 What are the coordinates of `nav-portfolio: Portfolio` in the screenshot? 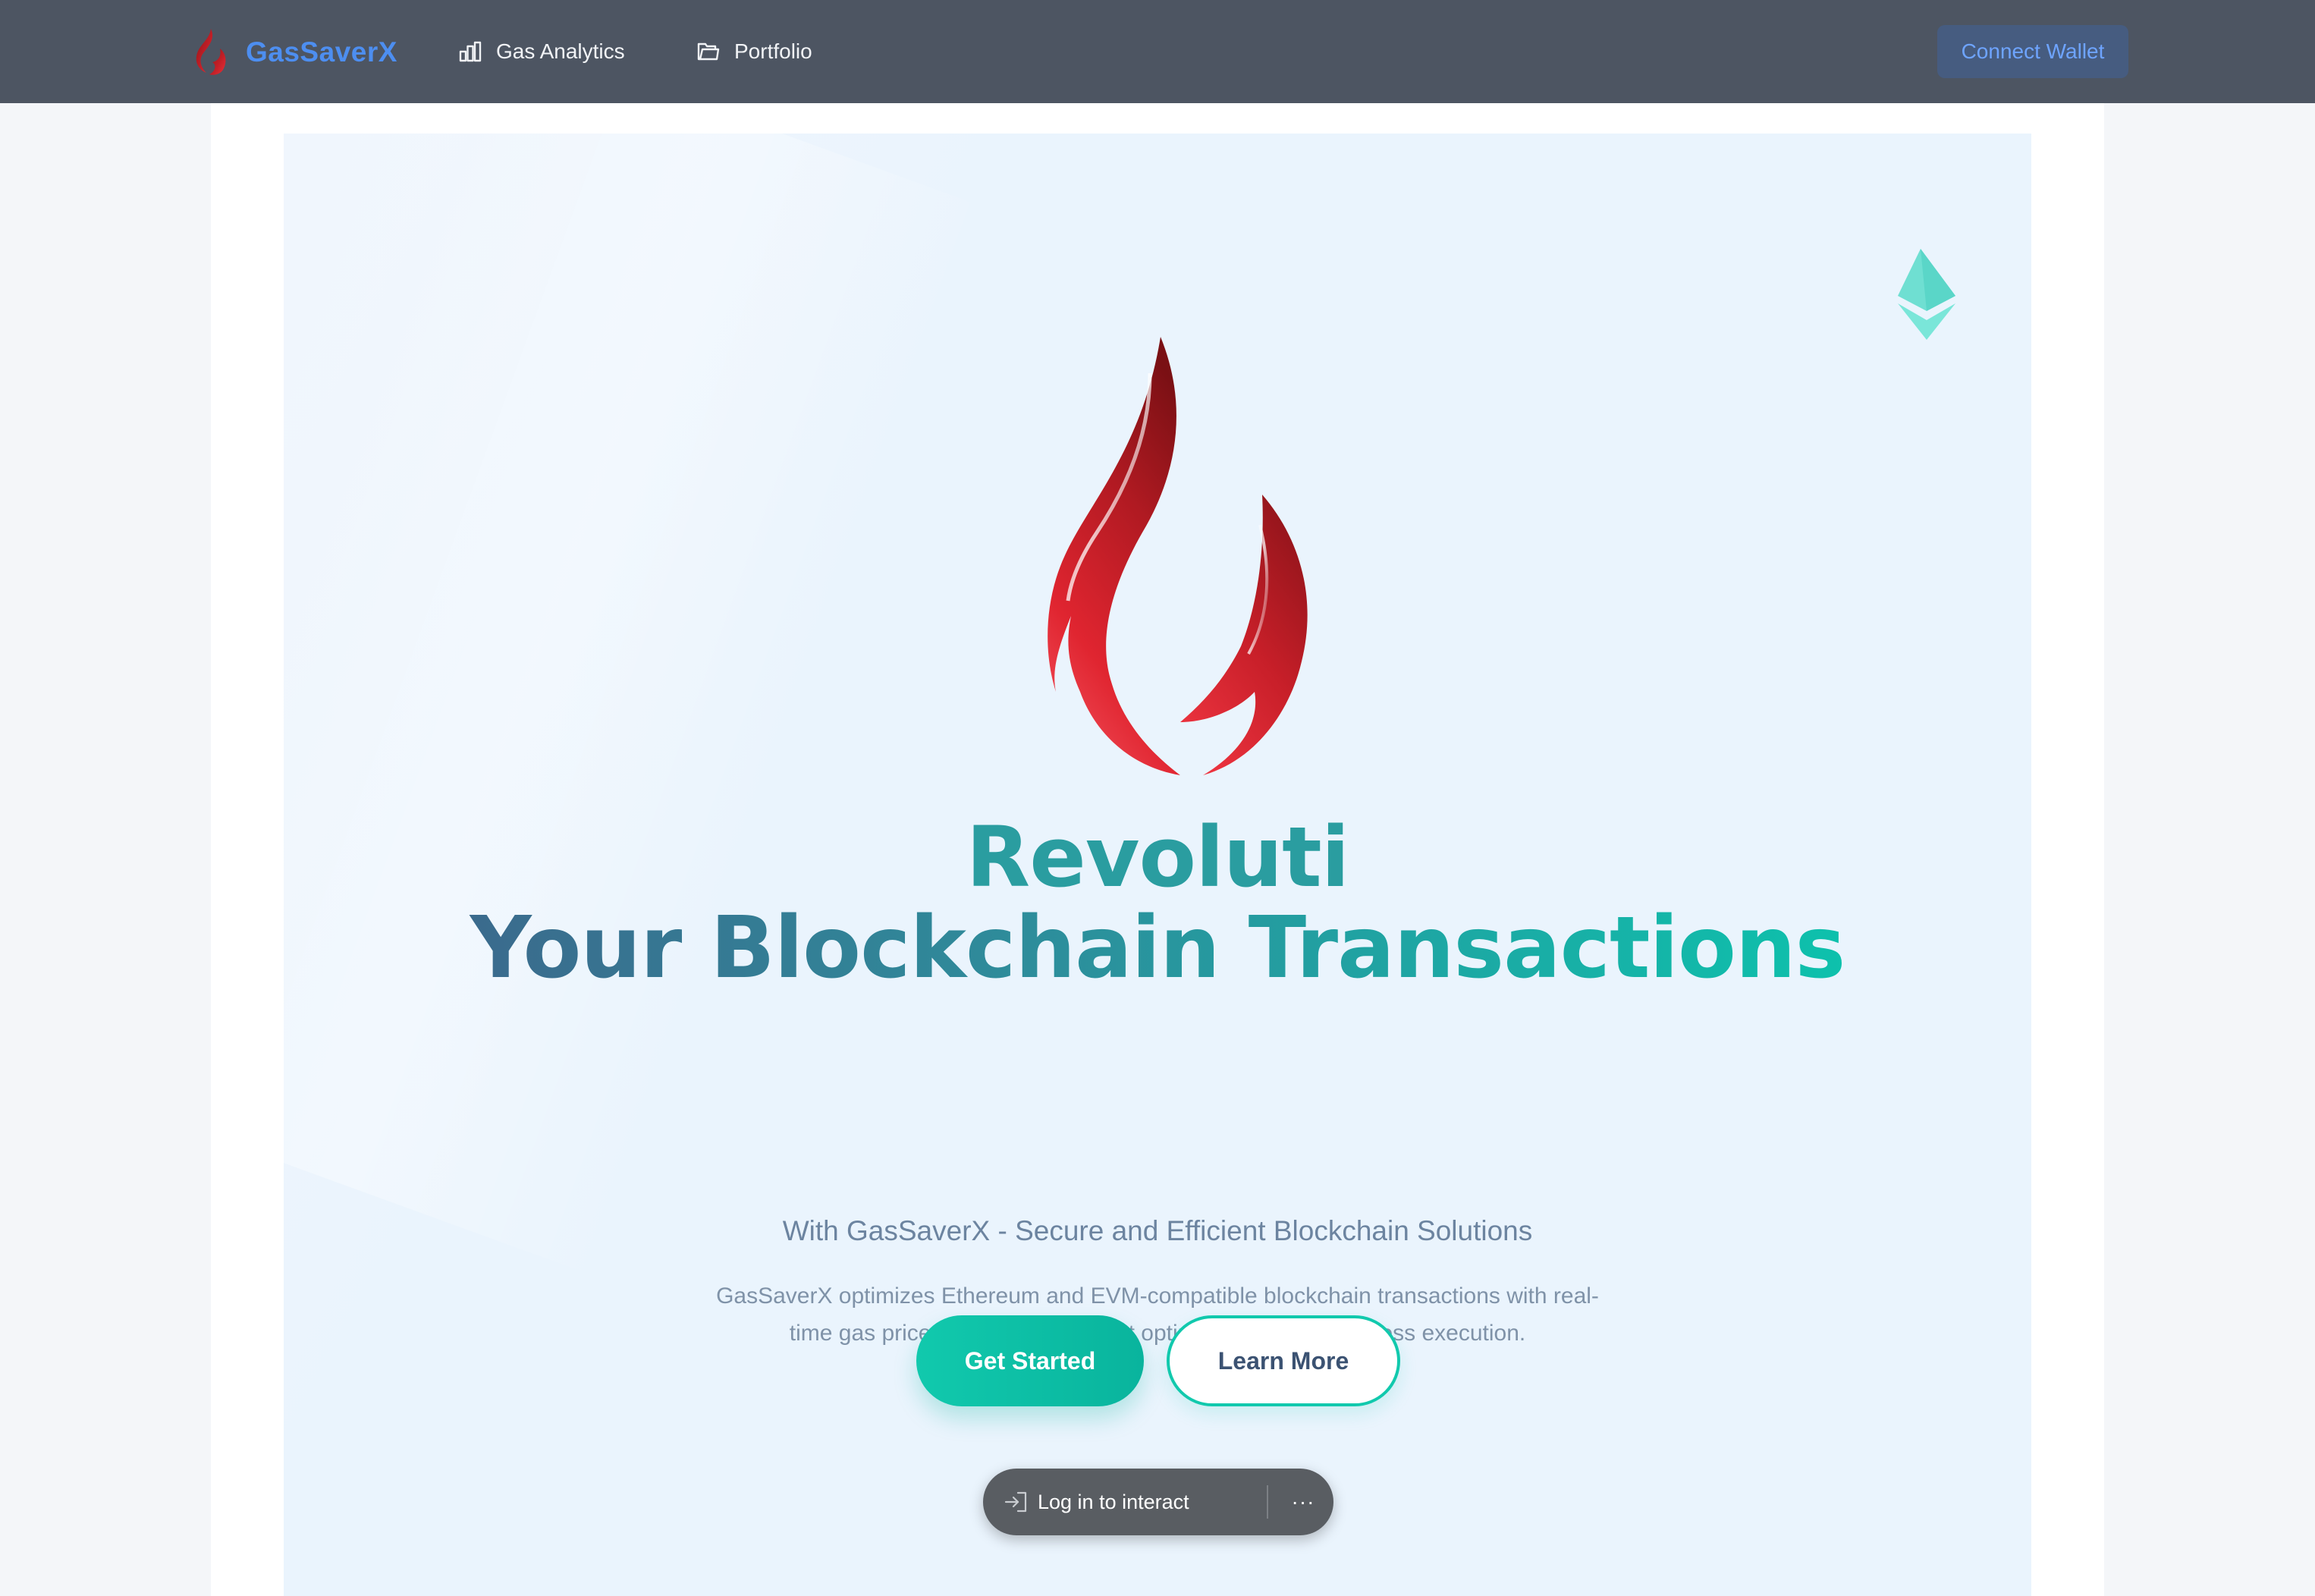 It's located at (754, 51).